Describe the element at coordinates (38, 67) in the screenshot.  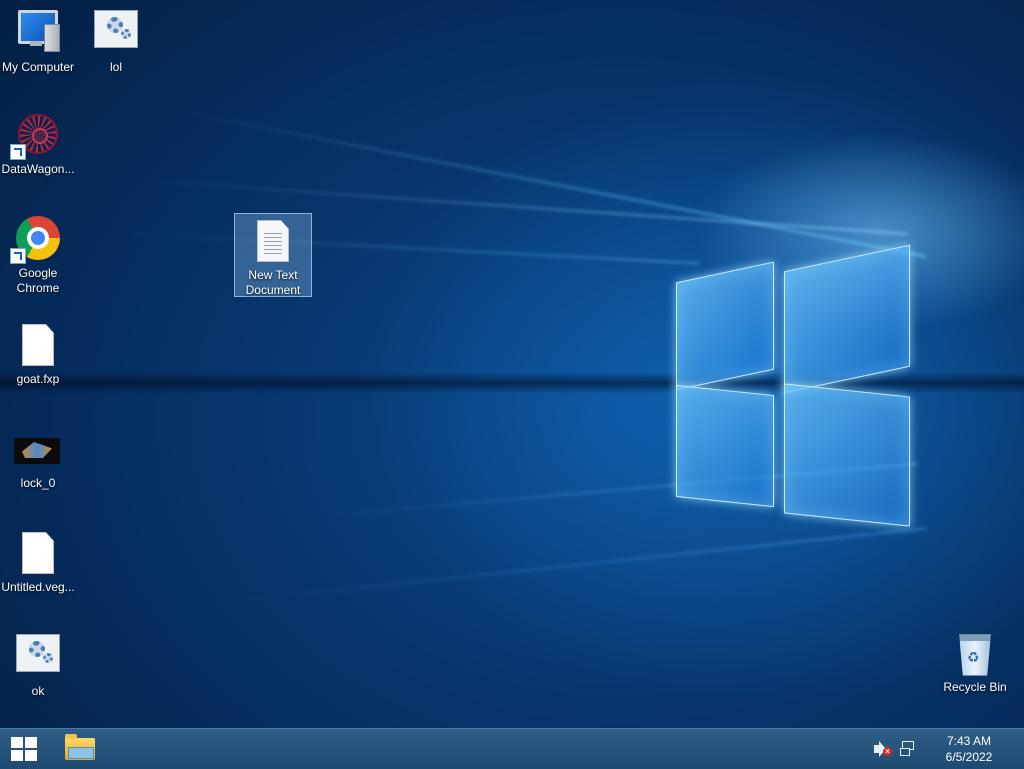
I see `desktop-icon-label: My Computer` at that location.